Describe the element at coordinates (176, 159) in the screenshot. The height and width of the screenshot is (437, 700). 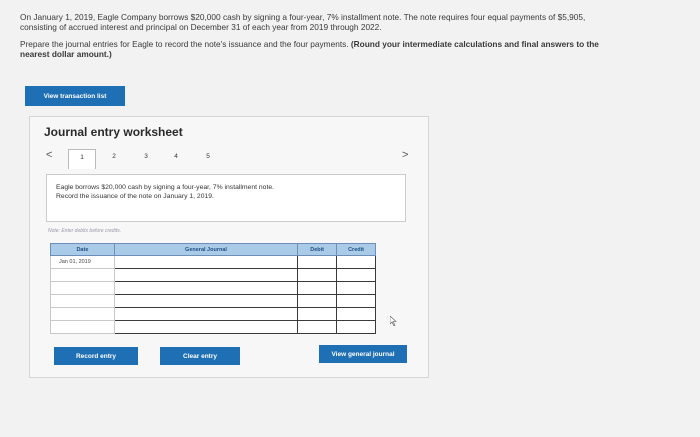
I see `page-tab-4: 4` at that location.